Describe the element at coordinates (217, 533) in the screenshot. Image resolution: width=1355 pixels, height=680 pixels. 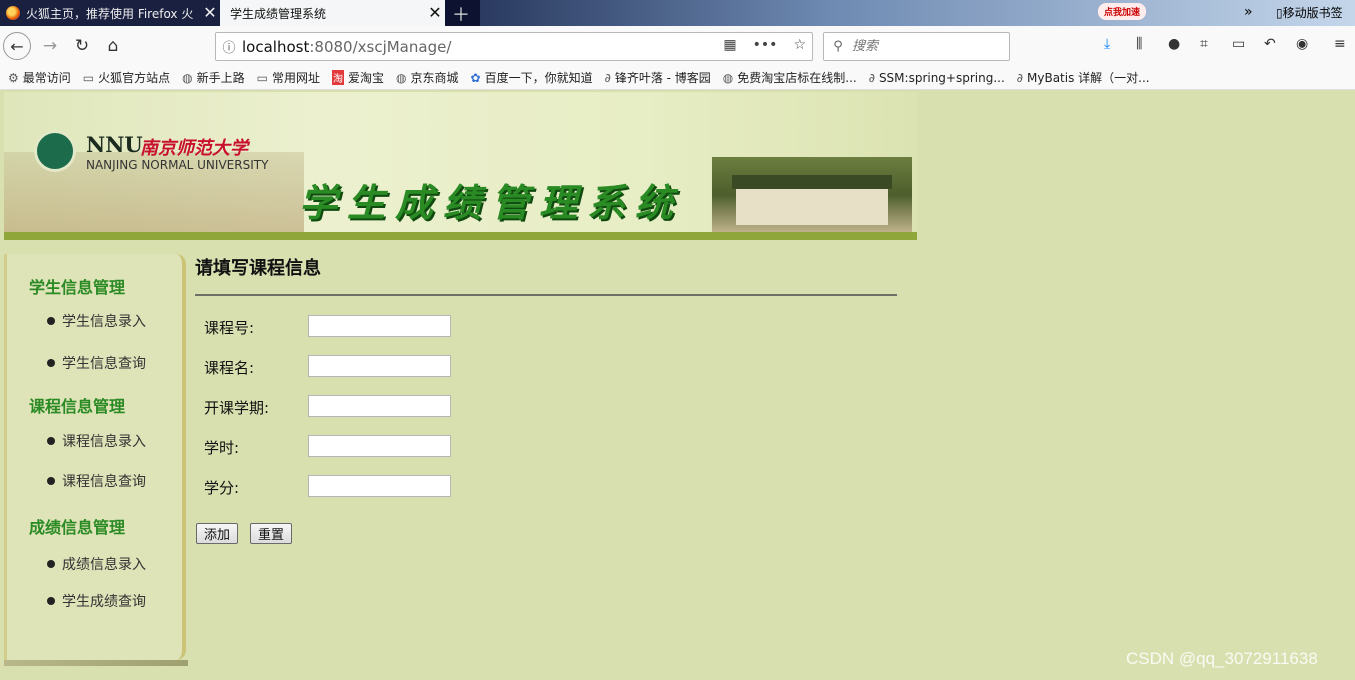
I see `add-button: 添加` at that location.